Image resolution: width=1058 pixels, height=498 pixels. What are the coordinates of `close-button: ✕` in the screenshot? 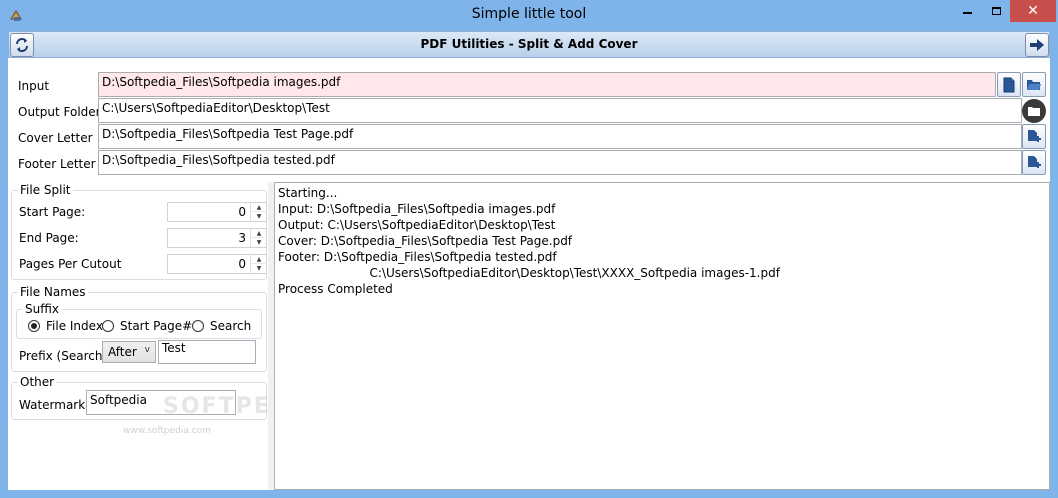 It's located at (1033, 11).